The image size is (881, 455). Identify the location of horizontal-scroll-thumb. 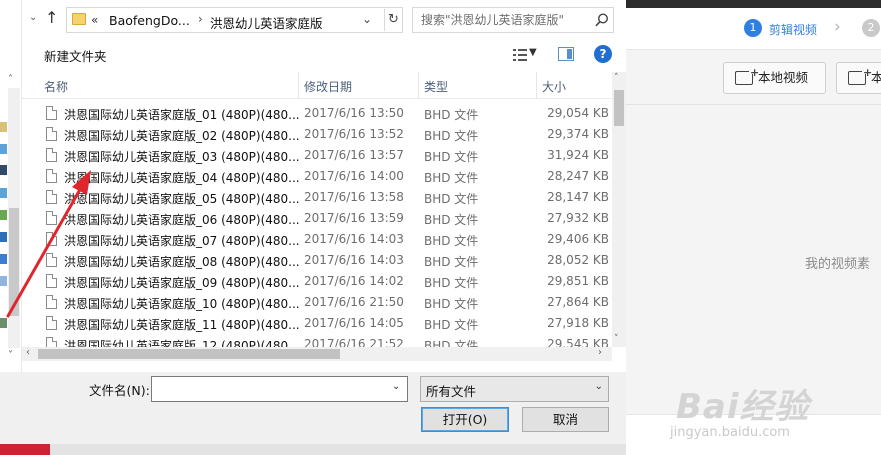
(189, 354).